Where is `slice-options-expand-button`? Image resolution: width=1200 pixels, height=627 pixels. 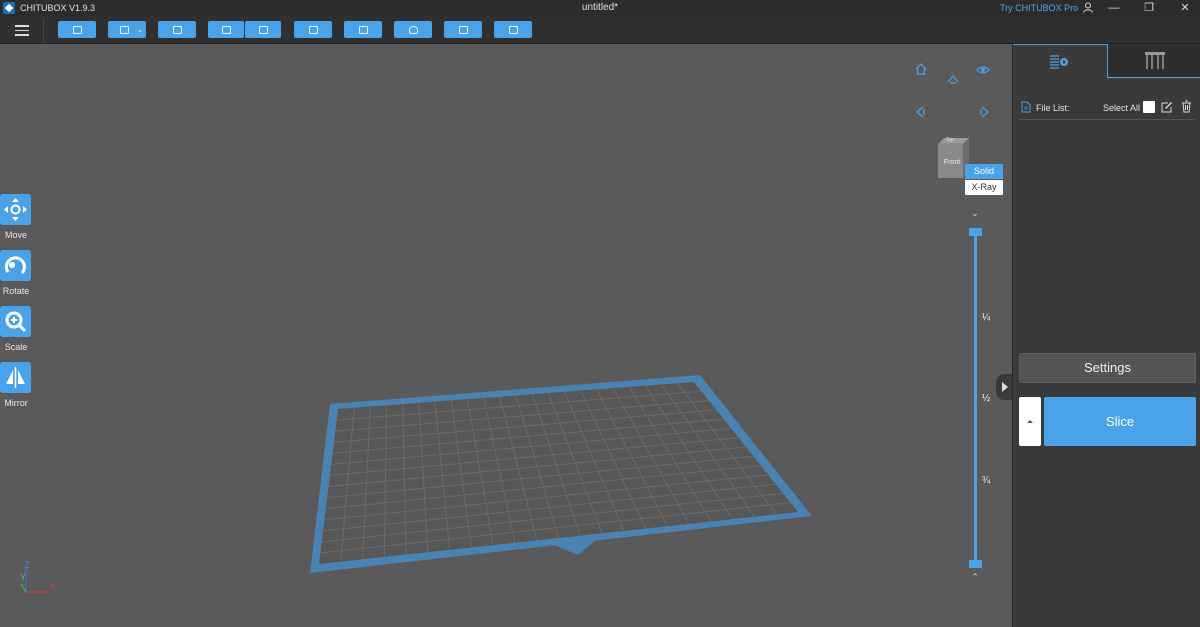
slice-options-expand-button is located at coordinates (1030, 421).